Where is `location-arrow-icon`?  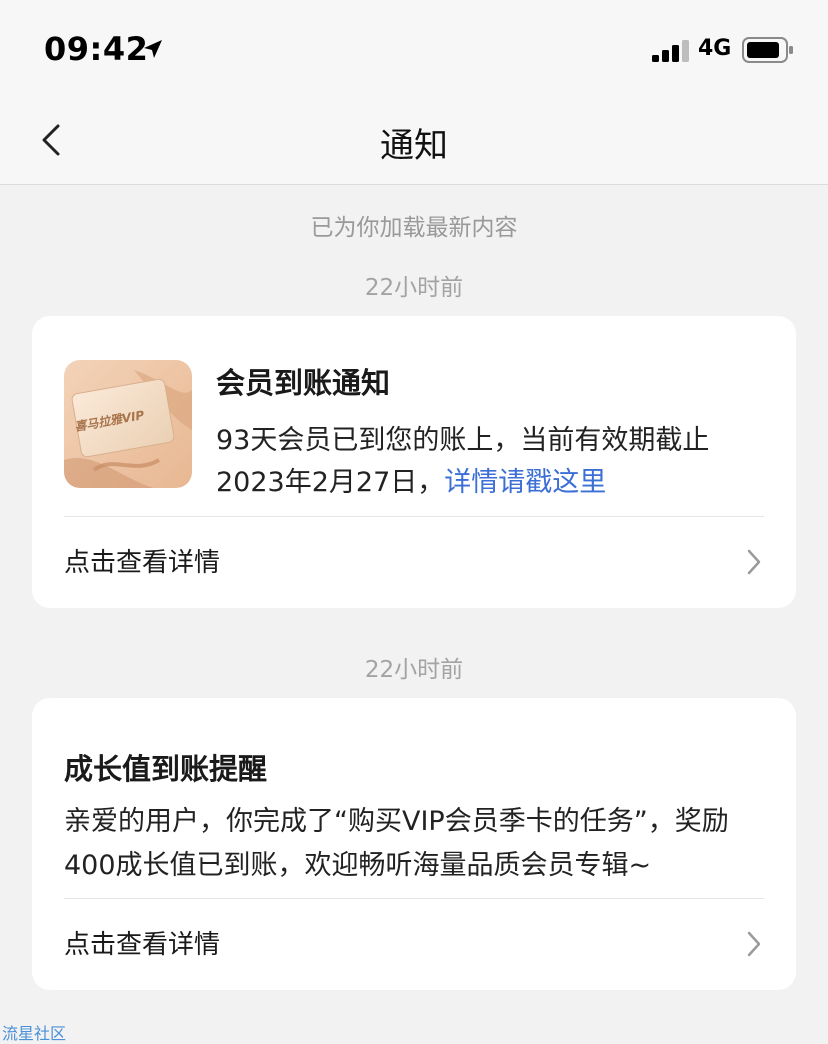
location-arrow-icon is located at coordinates (153, 49).